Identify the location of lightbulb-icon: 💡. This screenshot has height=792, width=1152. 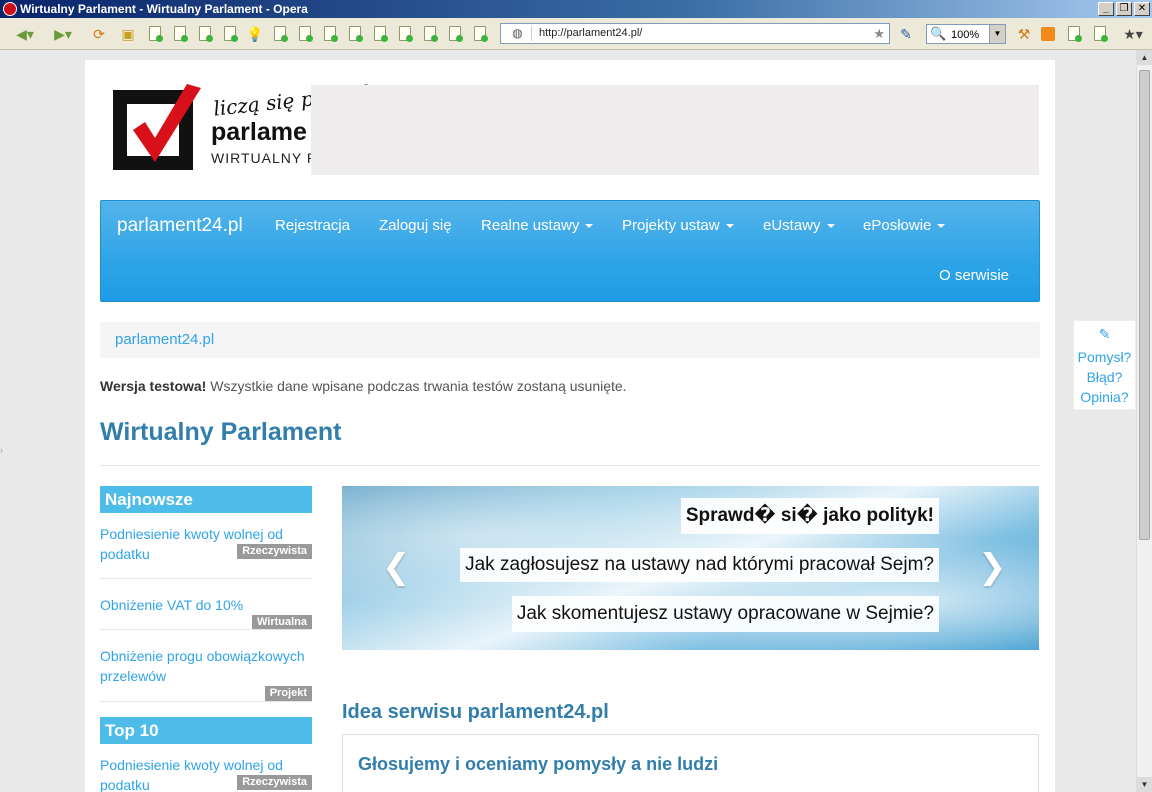
(254, 34).